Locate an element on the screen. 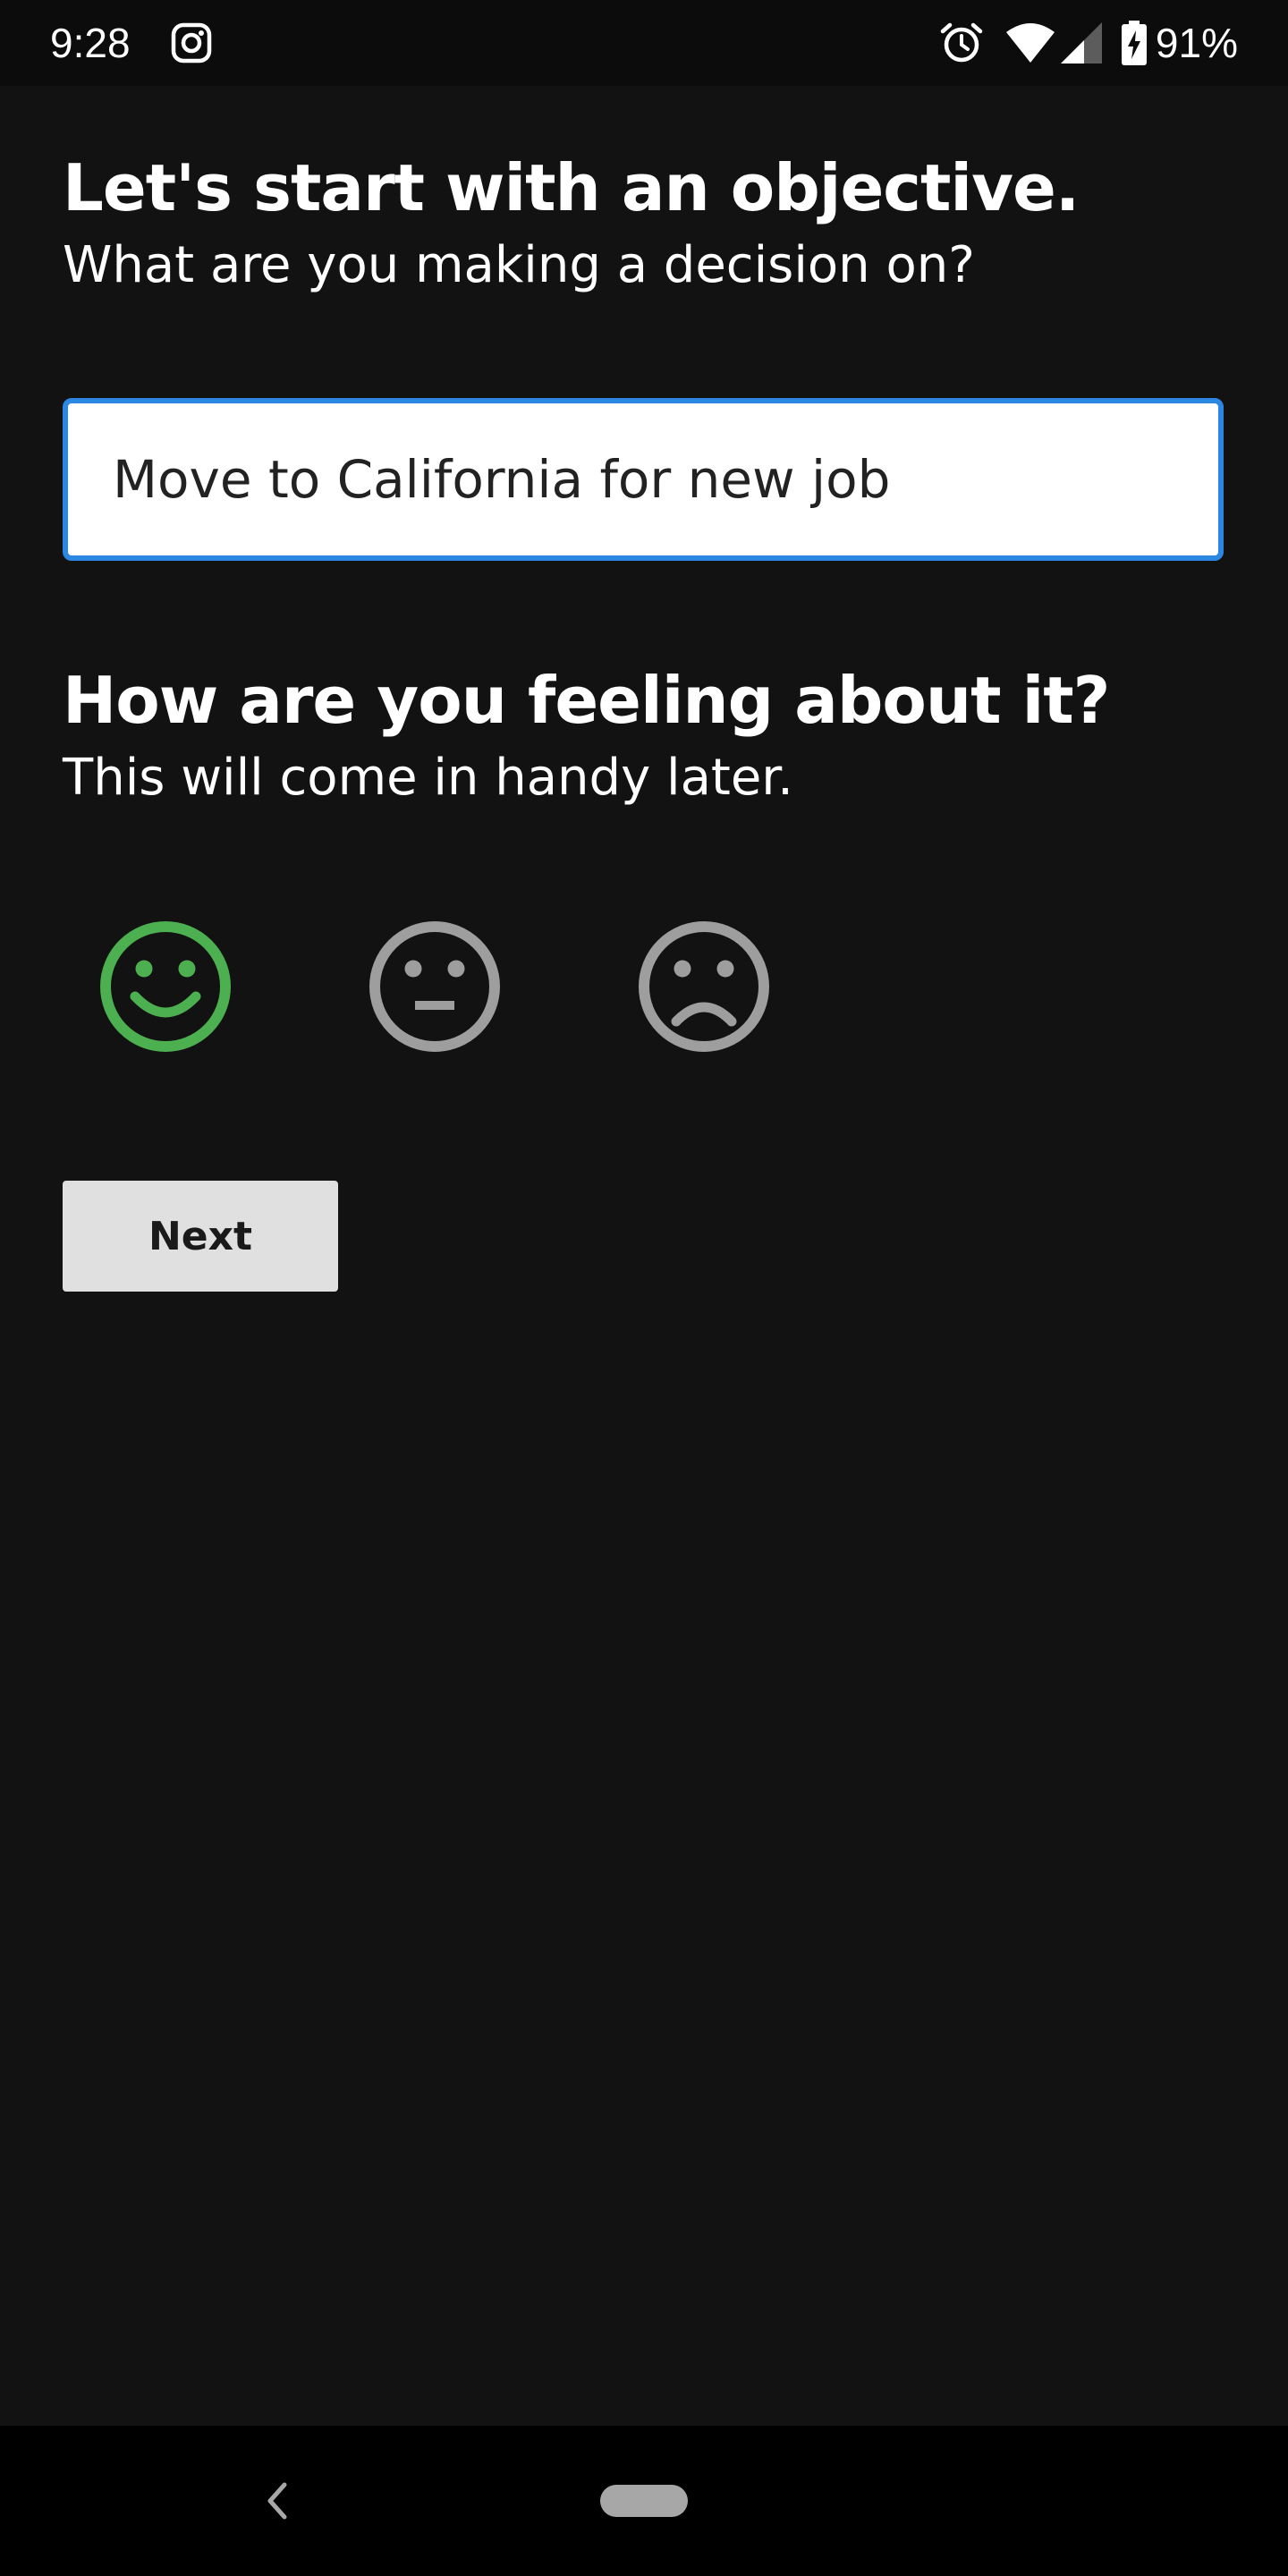  smiley-neutral-icon is located at coordinates (434, 986).